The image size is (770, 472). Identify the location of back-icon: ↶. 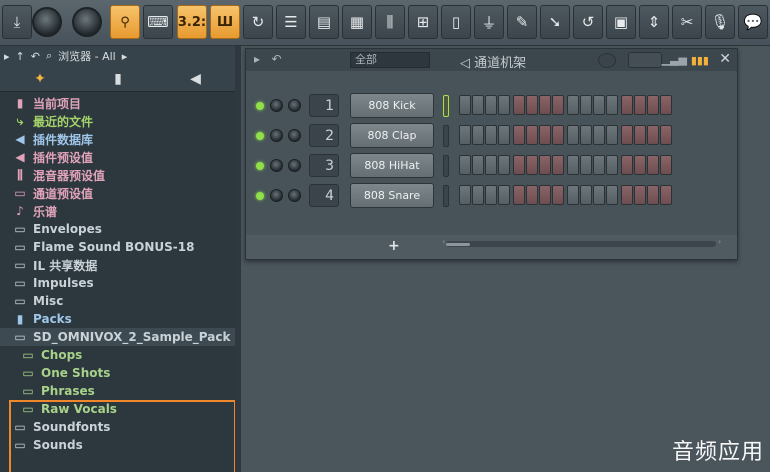
(35, 56).